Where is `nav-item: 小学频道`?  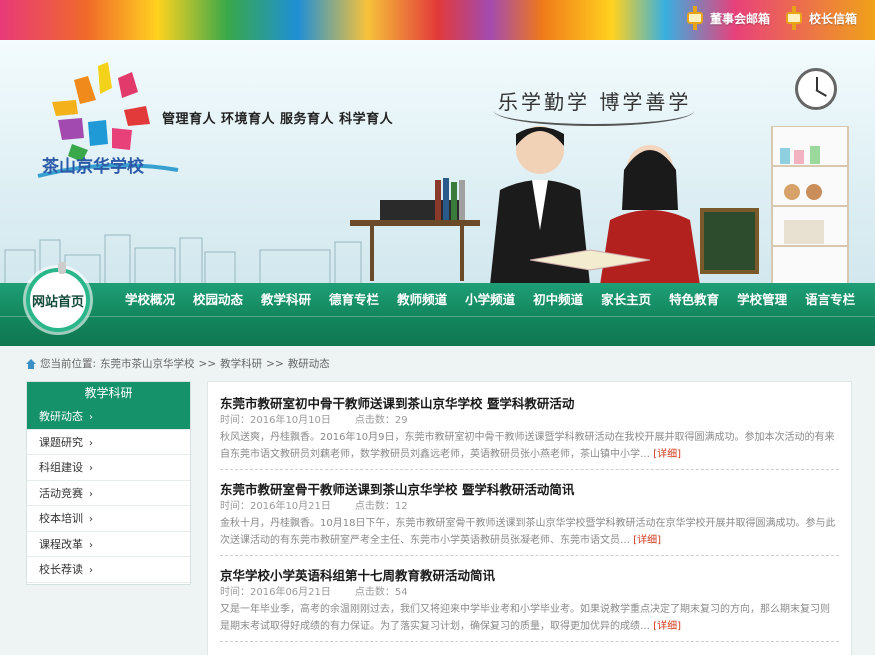
nav-item: 小学频道 is located at coordinates (490, 300).